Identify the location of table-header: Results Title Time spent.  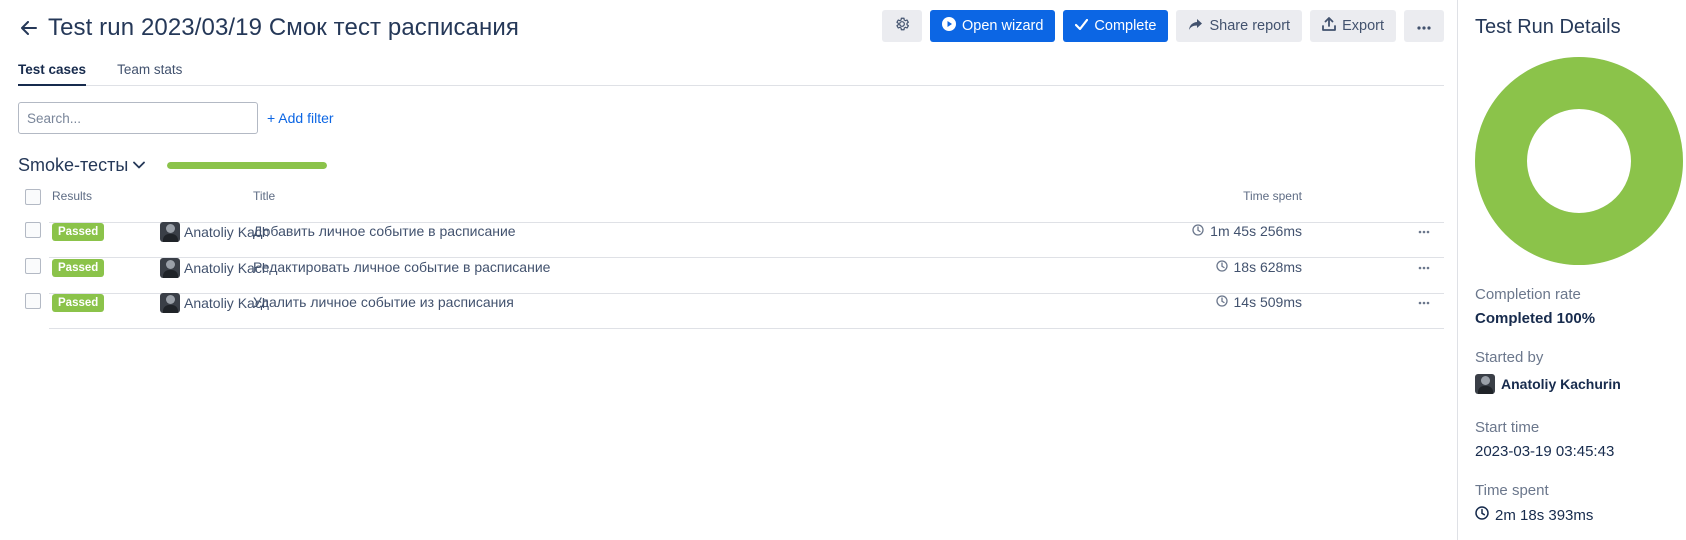
(731, 206).